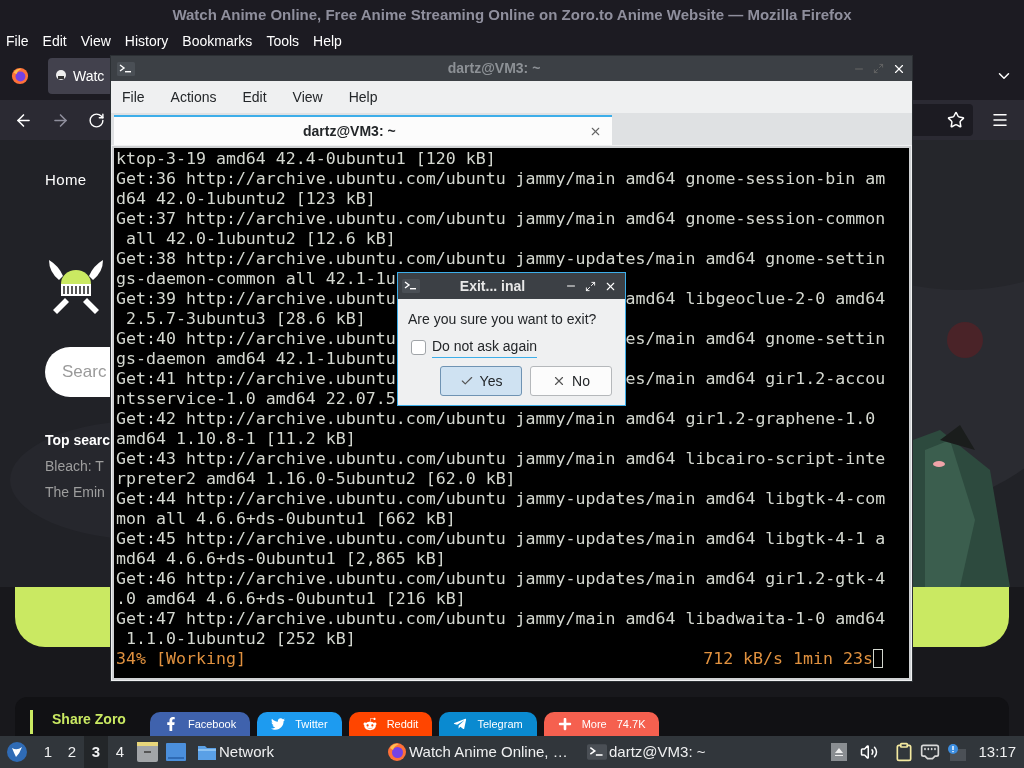 The height and width of the screenshot is (768, 1024). Describe the element at coordinates (512, 14) in the screenshot. I see `window-title: Watch Anime Online, Free Anime Streaming Online on Zoro.to Anime Website — Mozilla Firefox` at that location.